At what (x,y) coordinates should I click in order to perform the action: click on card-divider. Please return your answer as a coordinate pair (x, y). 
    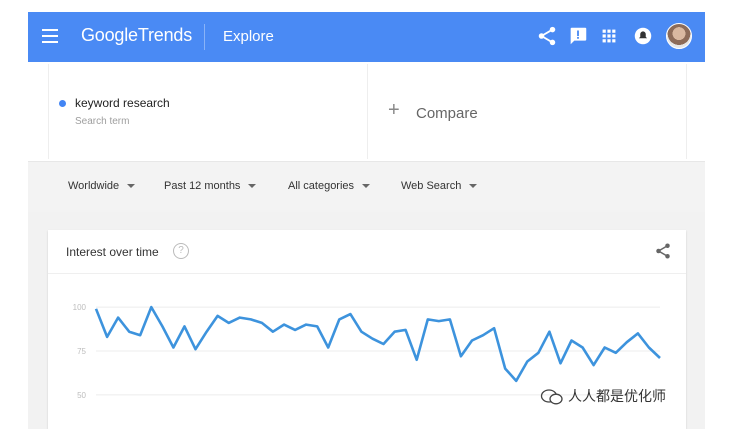
    Looking at the image, I should click on (367, 273).